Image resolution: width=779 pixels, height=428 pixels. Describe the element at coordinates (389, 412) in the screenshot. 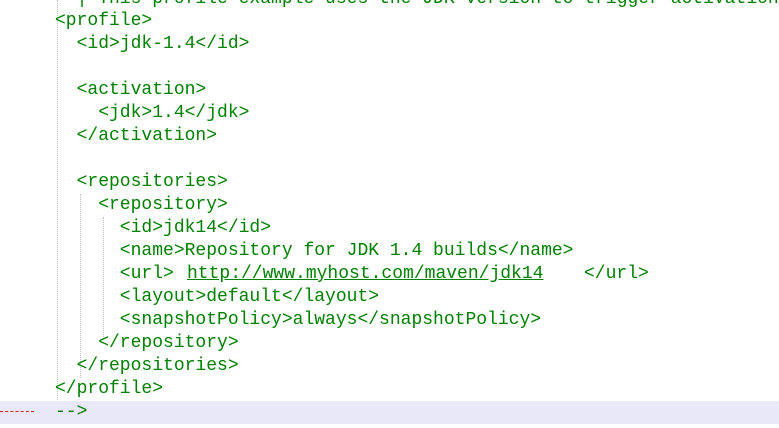

I see `current-line: -->` at that location.